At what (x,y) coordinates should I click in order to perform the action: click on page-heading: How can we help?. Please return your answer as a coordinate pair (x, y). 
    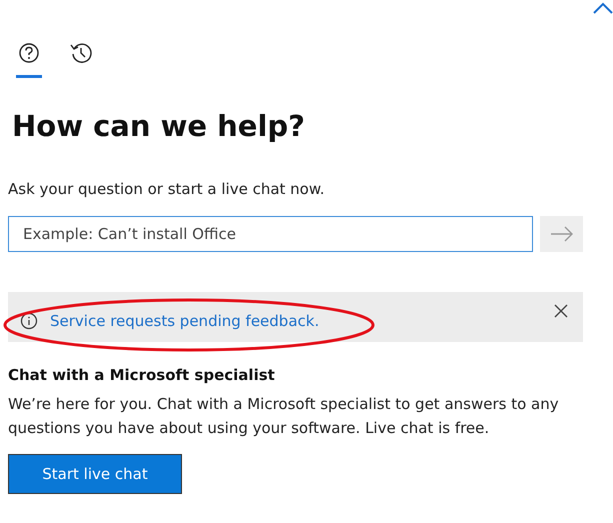
    Looking at the image, I should click on (159, 126).